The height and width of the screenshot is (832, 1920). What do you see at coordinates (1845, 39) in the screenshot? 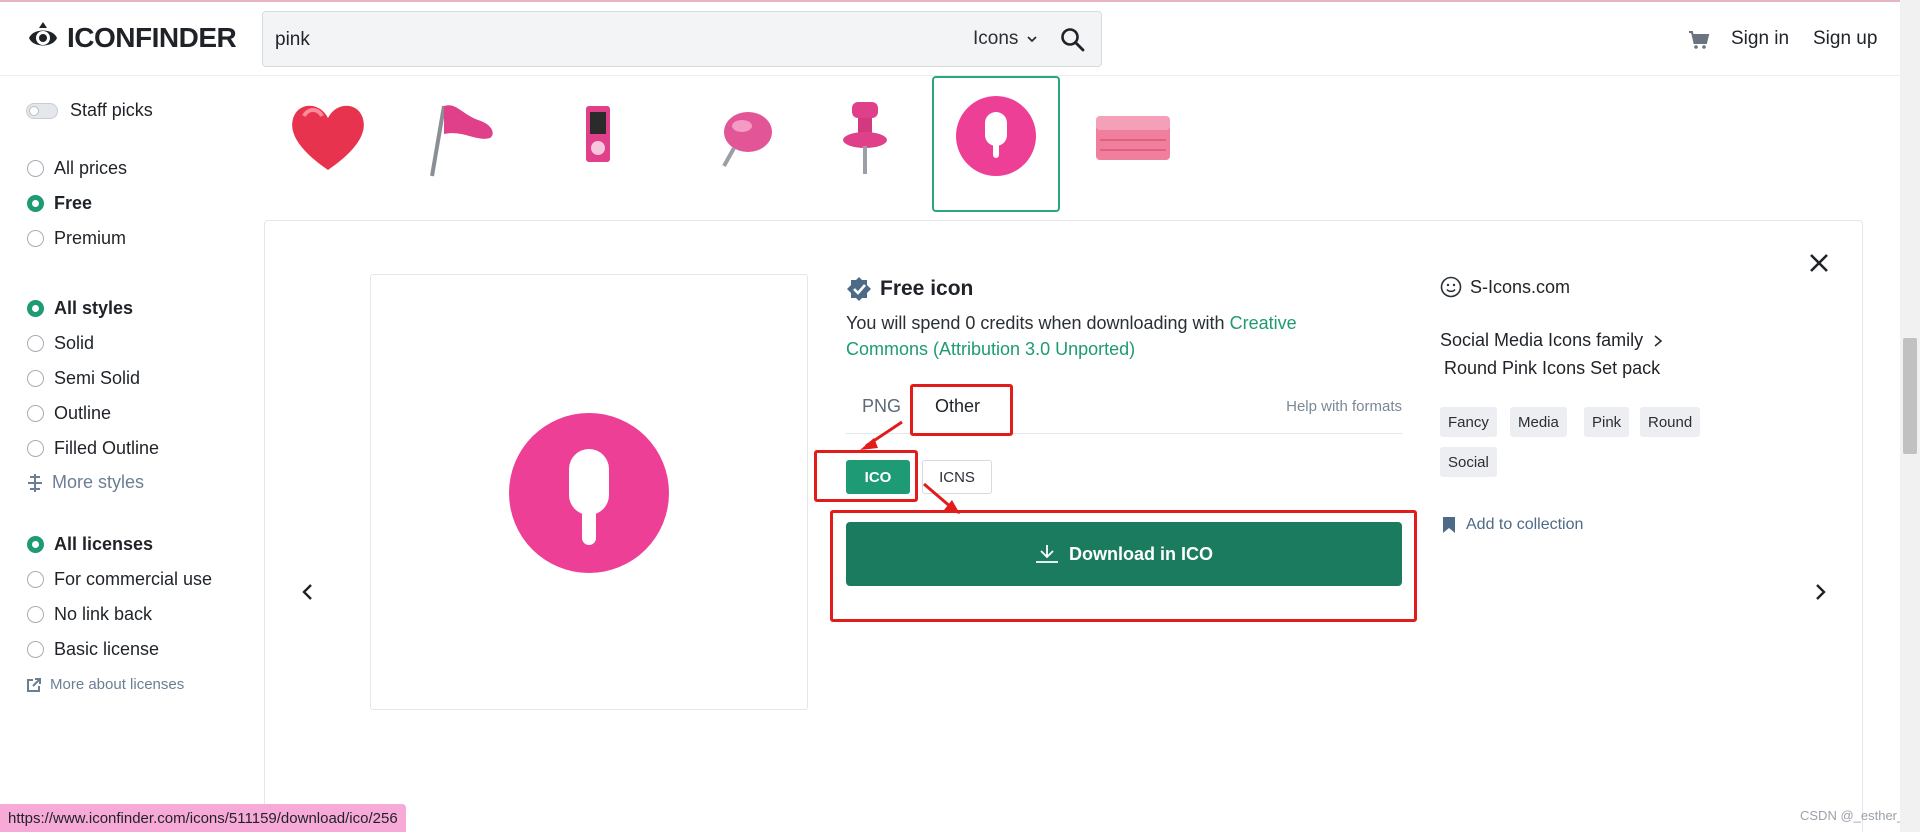
I see `sign-up-link: Sign up` at bounding box center [1845, 39].